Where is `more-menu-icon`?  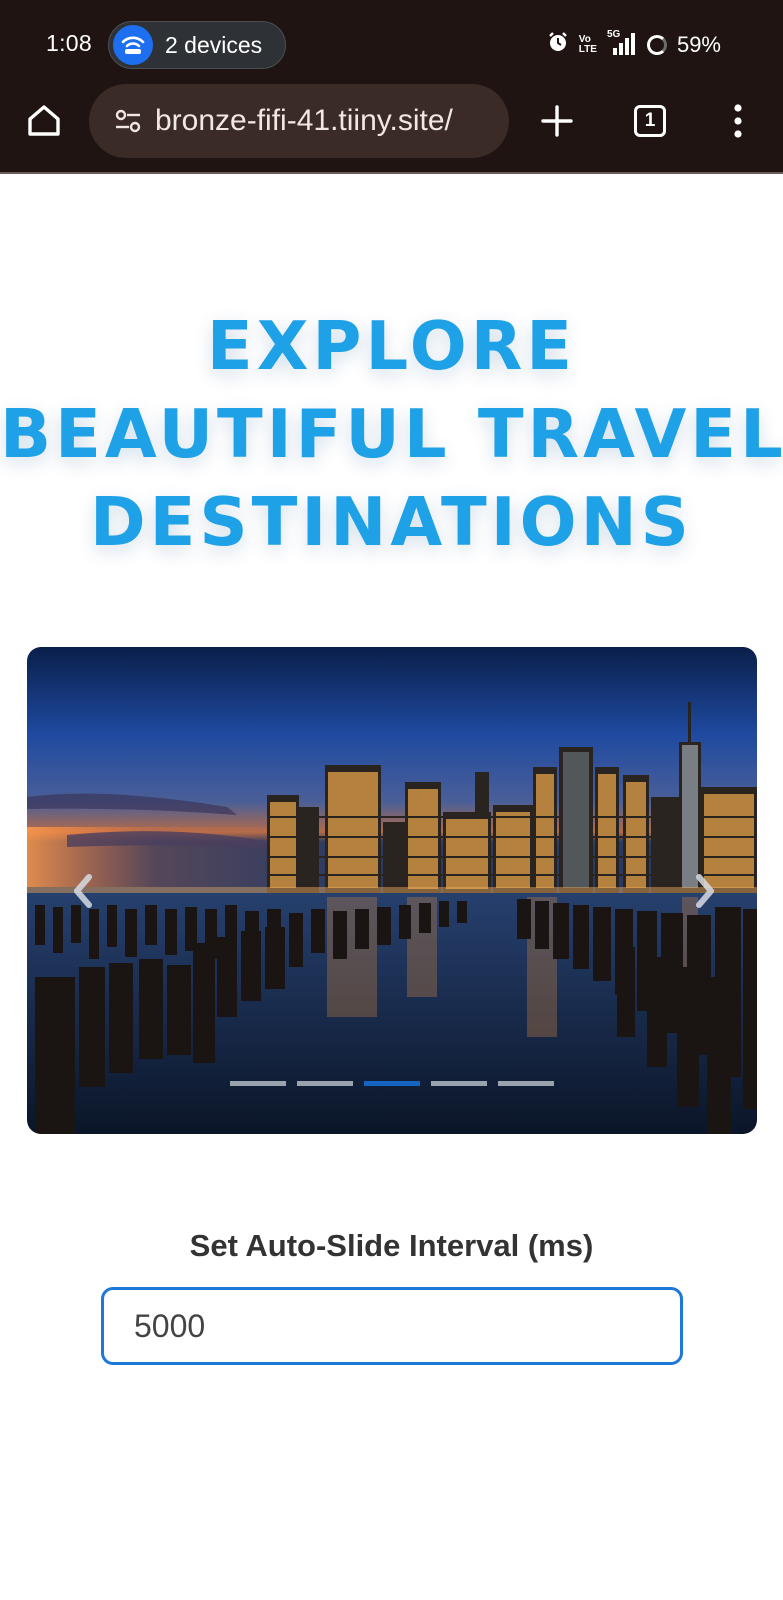
more-menu-icon is located at coordinates (738, 121).